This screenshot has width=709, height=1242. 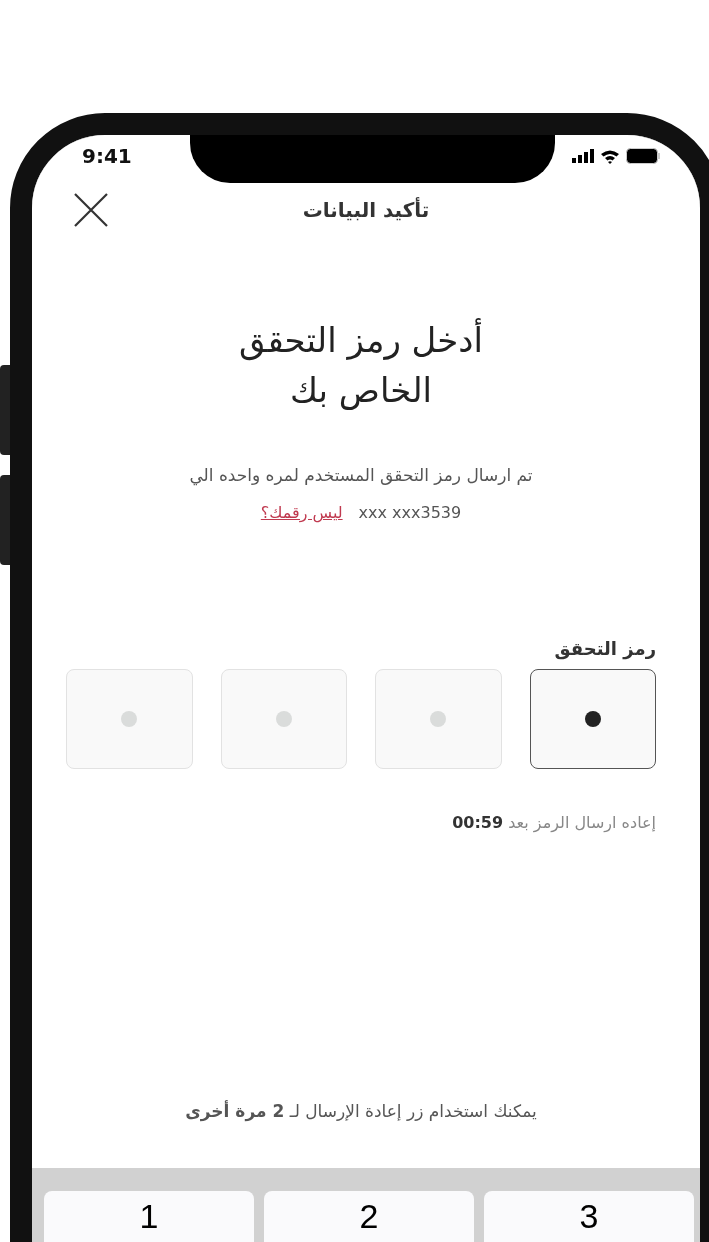 What do you see at coordinates (149, 1216) in the screenshot?
I see `keypad-key: 1` at bounding box center [149, 1216].